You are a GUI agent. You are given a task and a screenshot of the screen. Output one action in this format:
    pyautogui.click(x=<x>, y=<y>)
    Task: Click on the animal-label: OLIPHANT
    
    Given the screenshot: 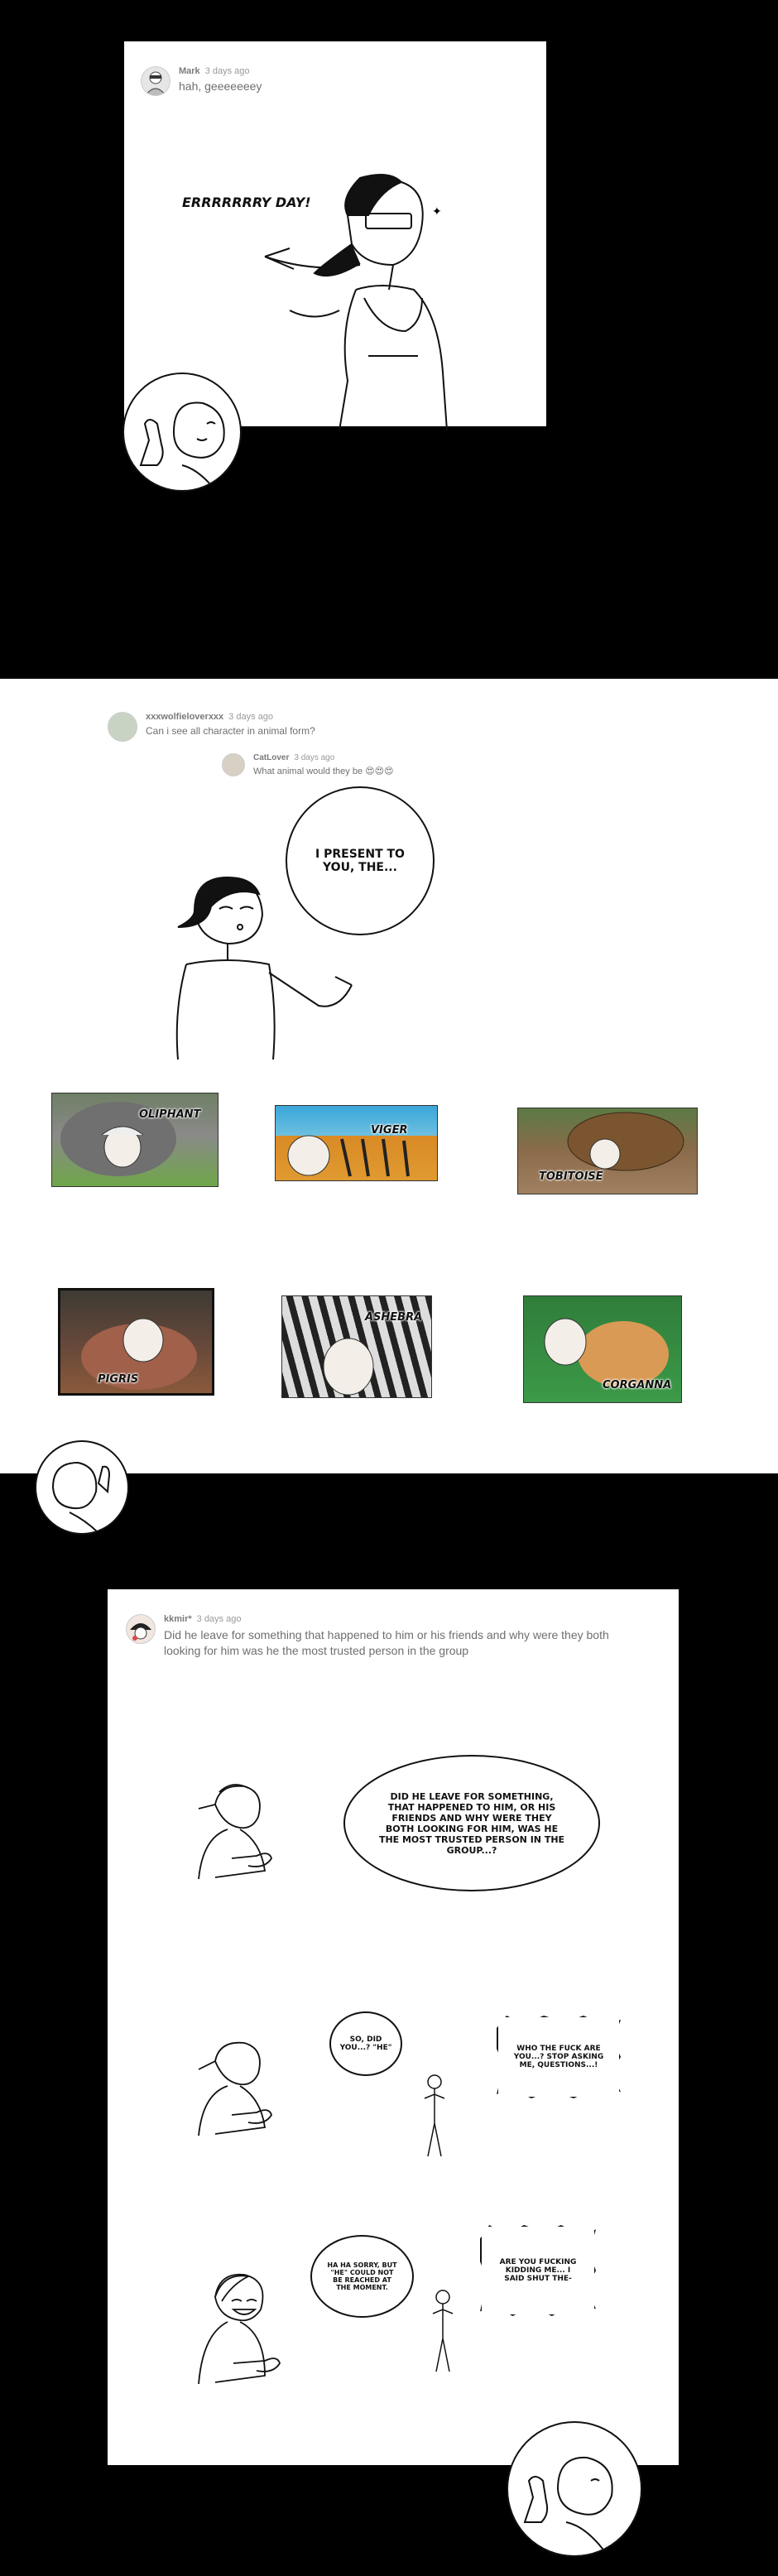 What is the action you would take?
    pyautogui.click(x=170, y=1114)
    